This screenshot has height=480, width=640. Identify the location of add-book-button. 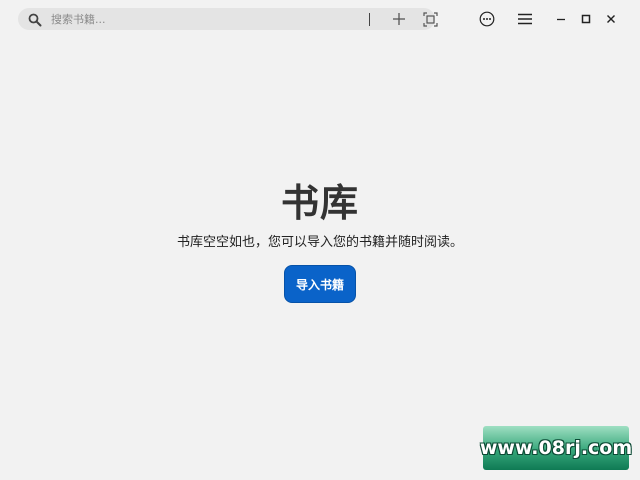
(399, 19).